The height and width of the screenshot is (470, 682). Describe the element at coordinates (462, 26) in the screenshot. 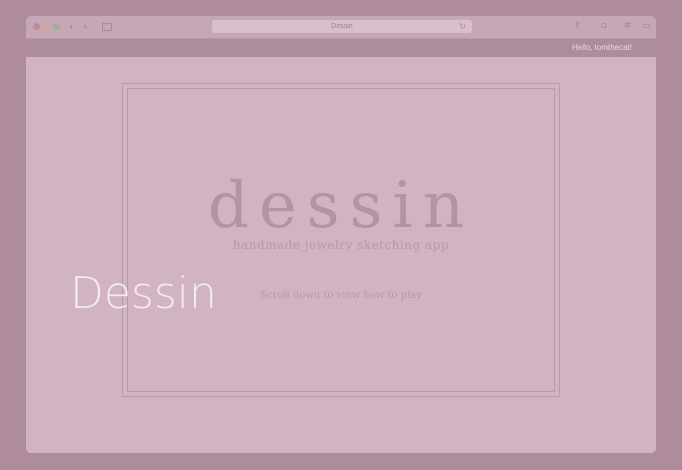

I see `reload-icon: ↻` at that location.